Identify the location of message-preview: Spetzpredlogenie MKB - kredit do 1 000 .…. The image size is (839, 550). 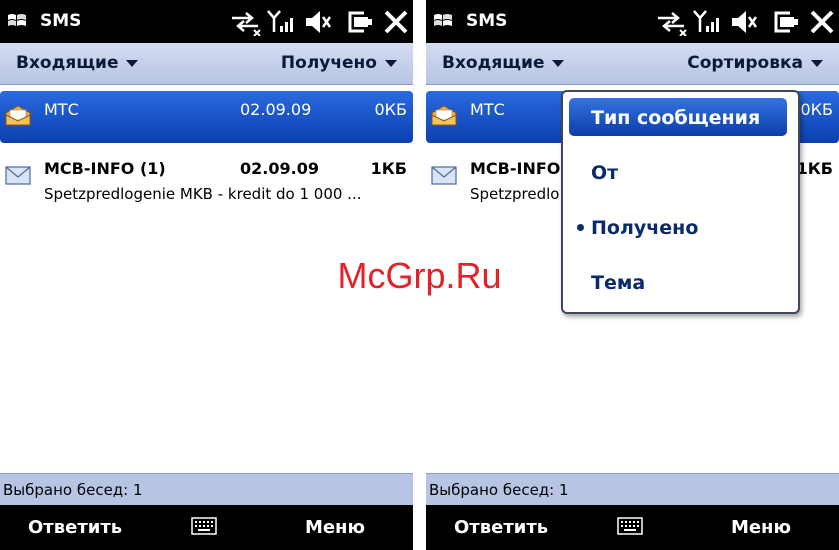
(203, 194).